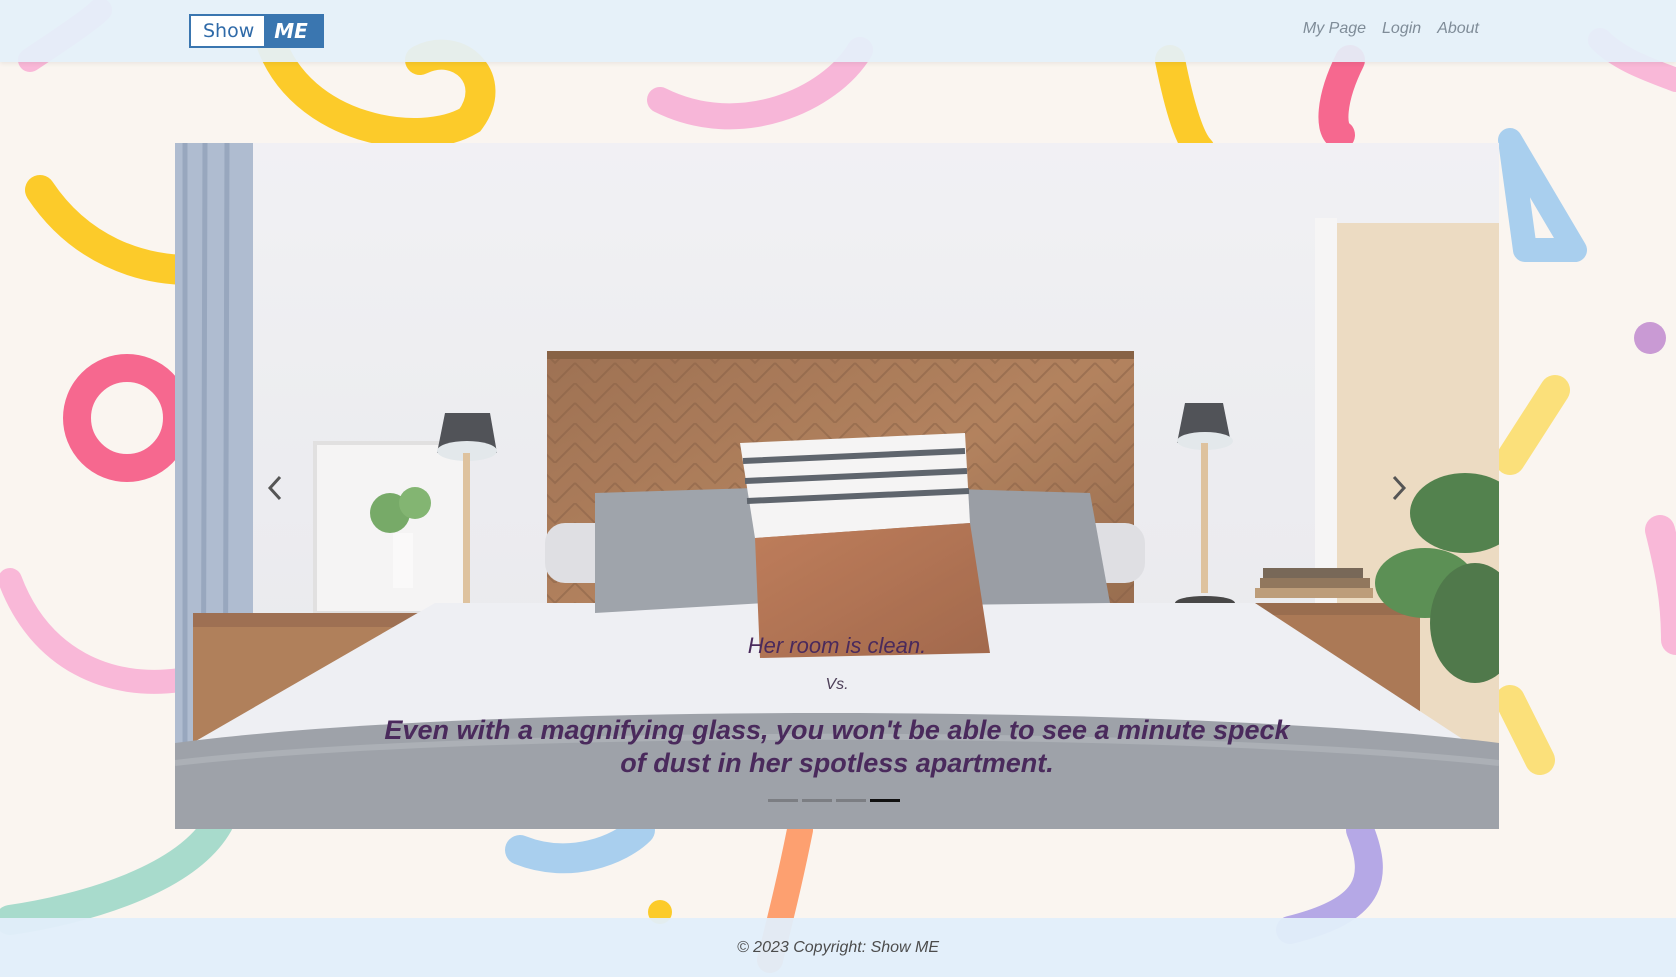  I want to click on carousel-indicator-active, so click(885, 800).